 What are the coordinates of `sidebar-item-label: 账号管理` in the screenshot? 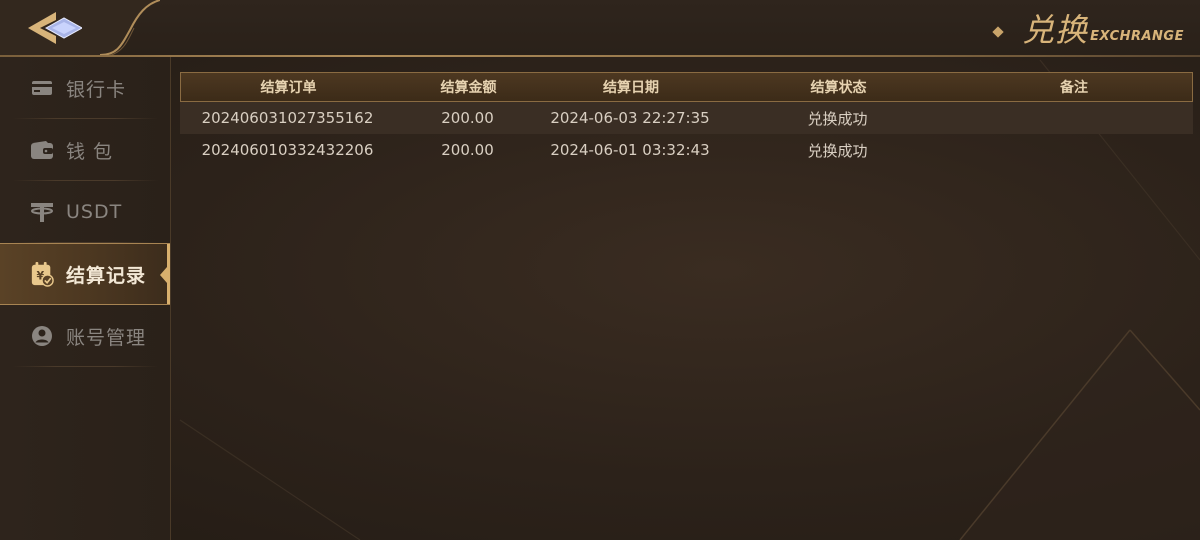 It's located at (106, 337).